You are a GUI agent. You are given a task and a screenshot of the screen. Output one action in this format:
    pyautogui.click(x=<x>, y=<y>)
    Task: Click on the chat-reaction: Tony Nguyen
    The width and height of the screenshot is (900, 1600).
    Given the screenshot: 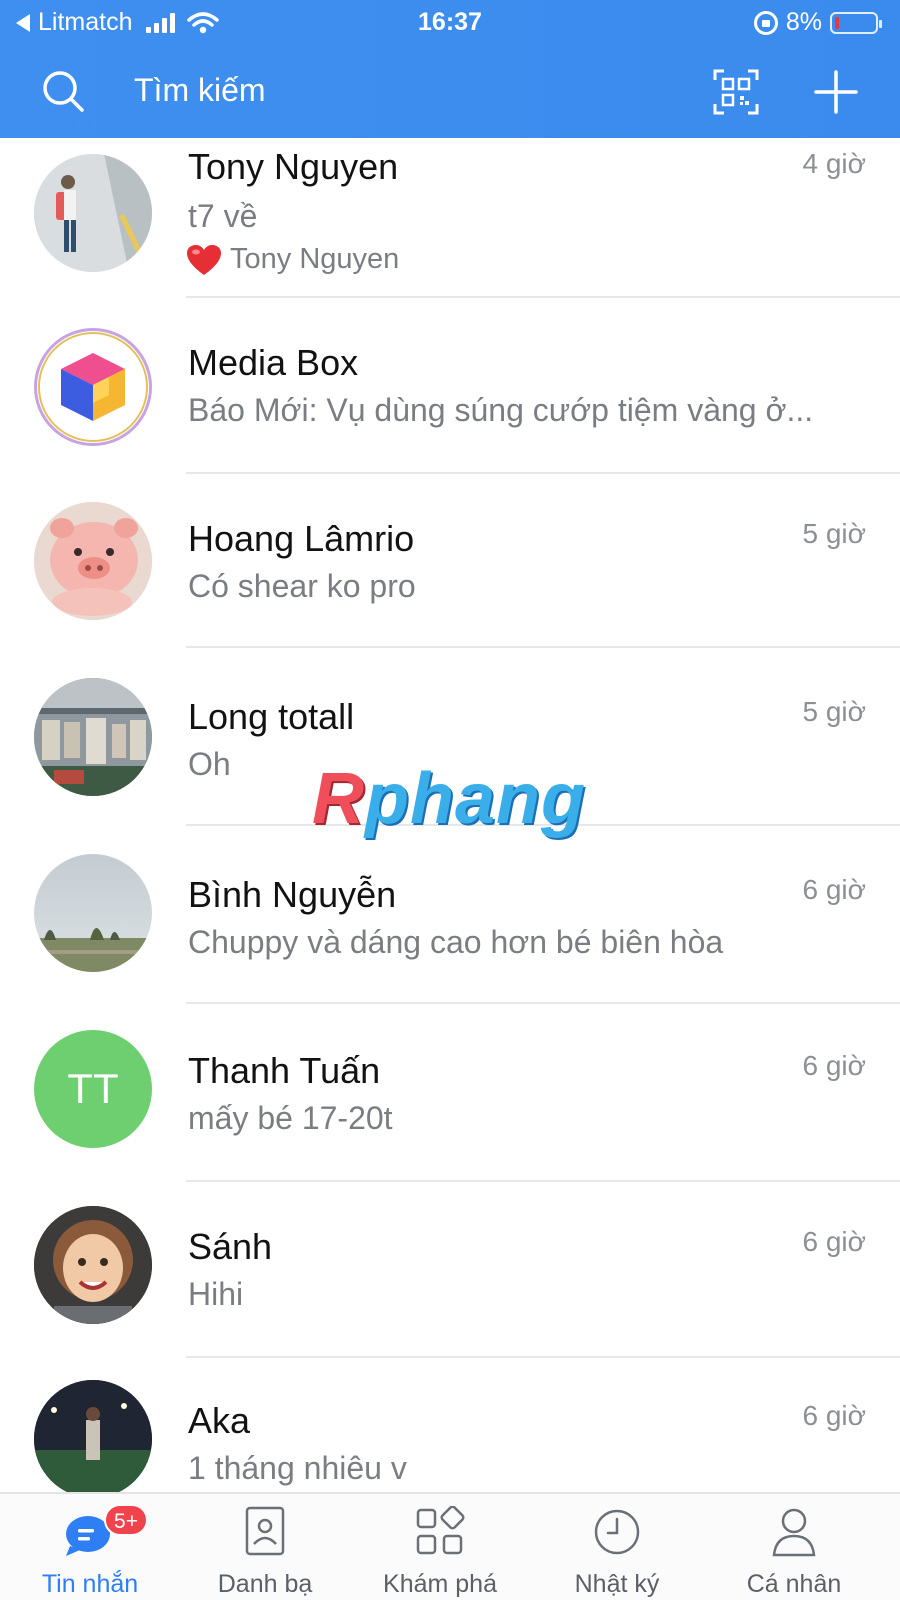 What is the action you would take?
    pyautogui.click(x=292, y=259)
    